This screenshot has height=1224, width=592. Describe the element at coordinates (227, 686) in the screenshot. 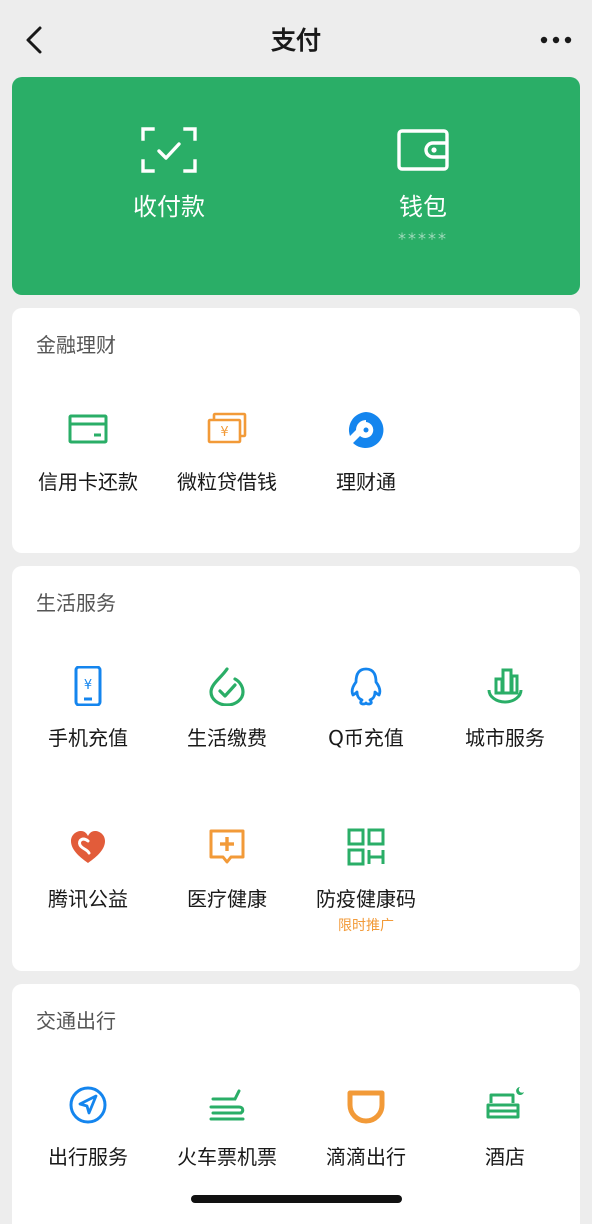

I see `utility-bill-icon` at that location.